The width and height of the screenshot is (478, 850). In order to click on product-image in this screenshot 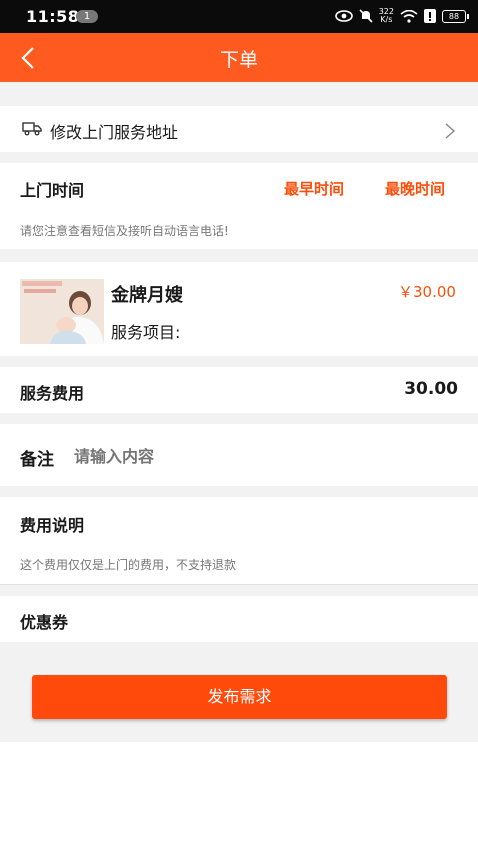, I will do `click(62, 311)`.